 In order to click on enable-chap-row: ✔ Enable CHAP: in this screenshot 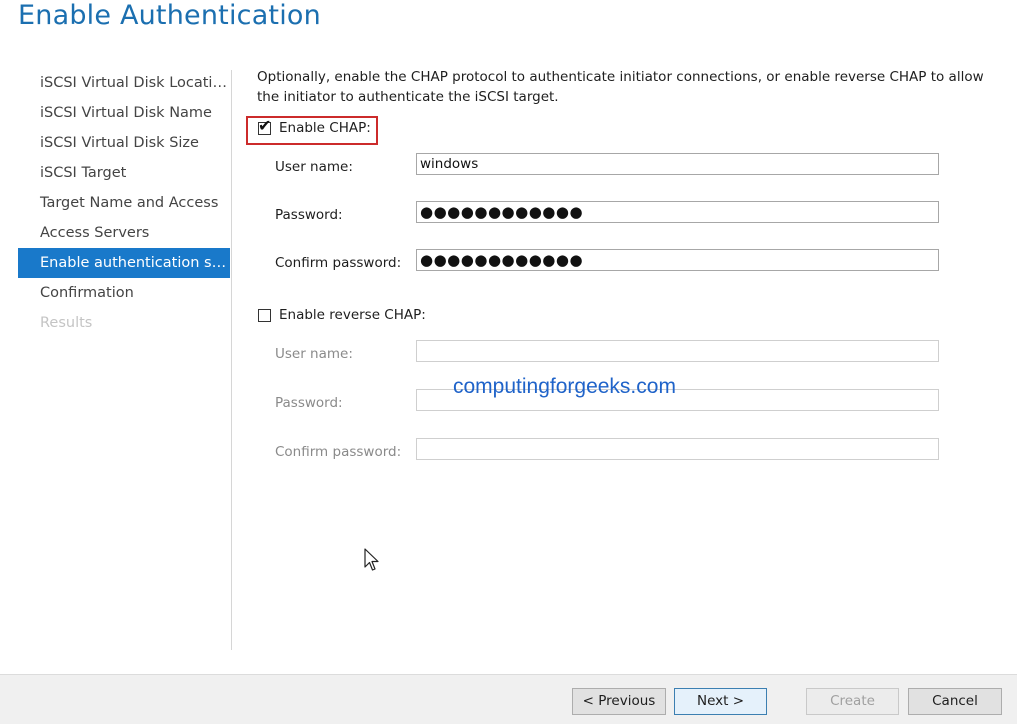, I will do `click(314, 126)`.